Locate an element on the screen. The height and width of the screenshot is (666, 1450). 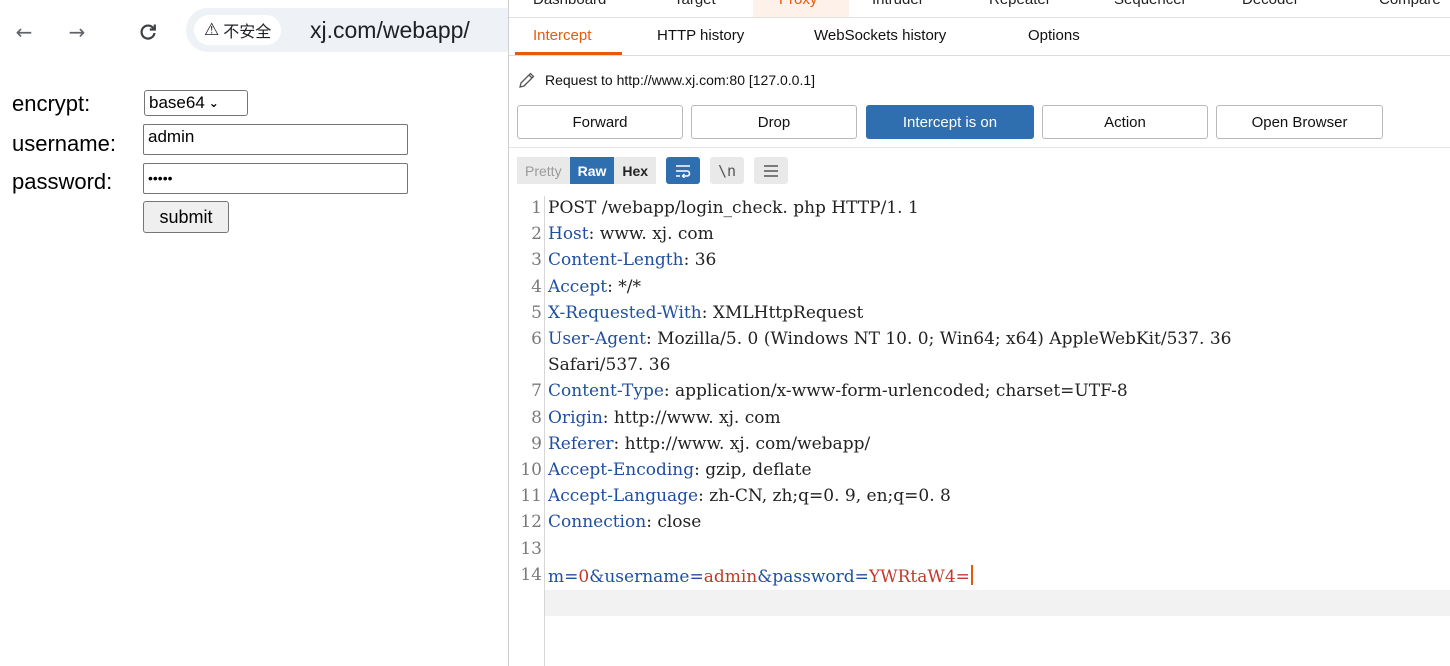
param-value: YWRtaW4= is located at coordinates (919, 576).